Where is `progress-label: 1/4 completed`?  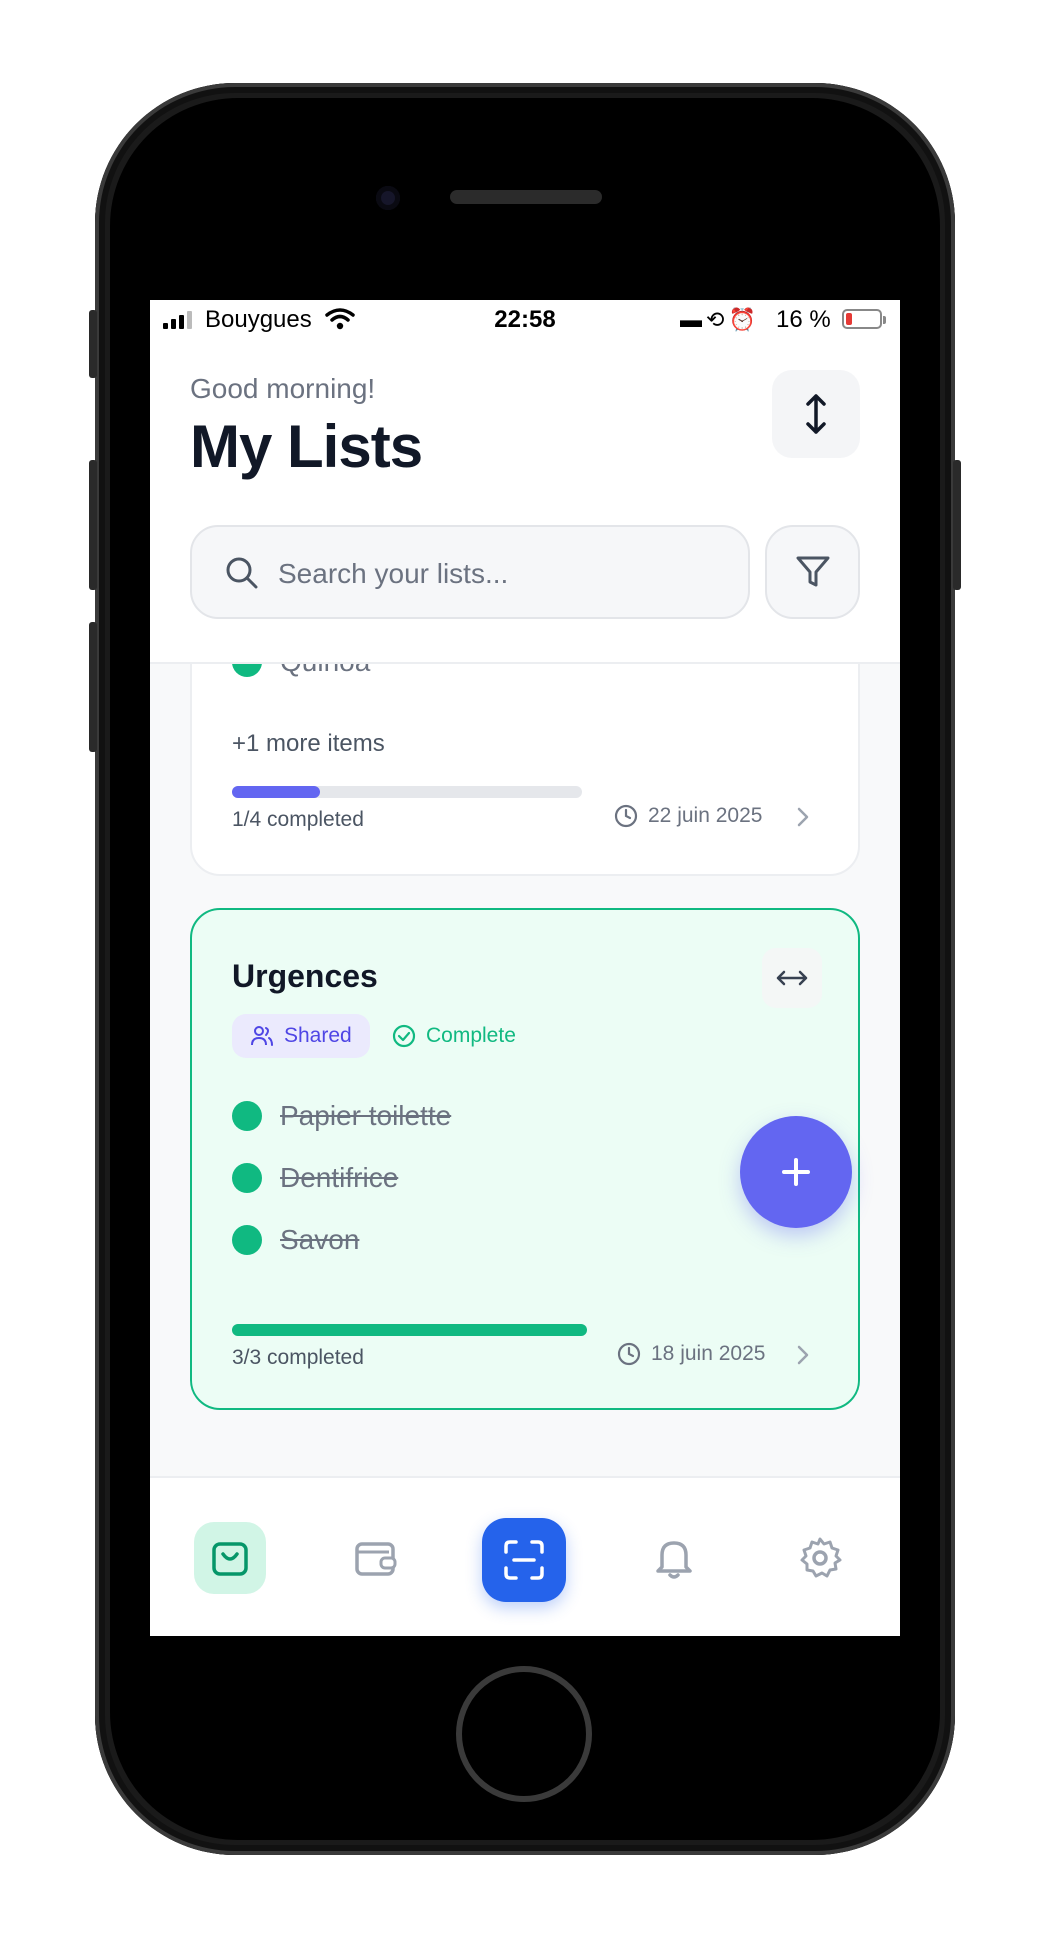 progress-label: 1/4 completed is located at coordinates (298, 819).